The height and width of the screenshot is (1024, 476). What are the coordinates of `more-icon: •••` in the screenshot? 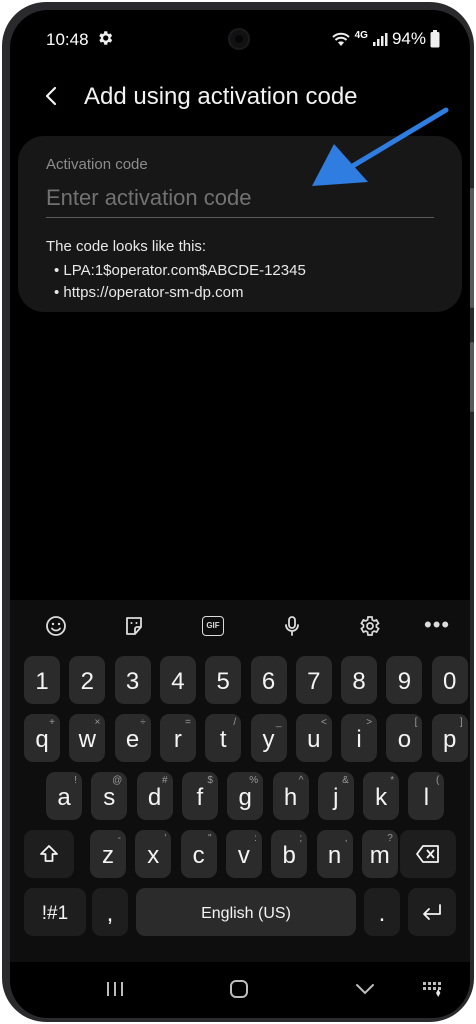 It's located at (437, 625).